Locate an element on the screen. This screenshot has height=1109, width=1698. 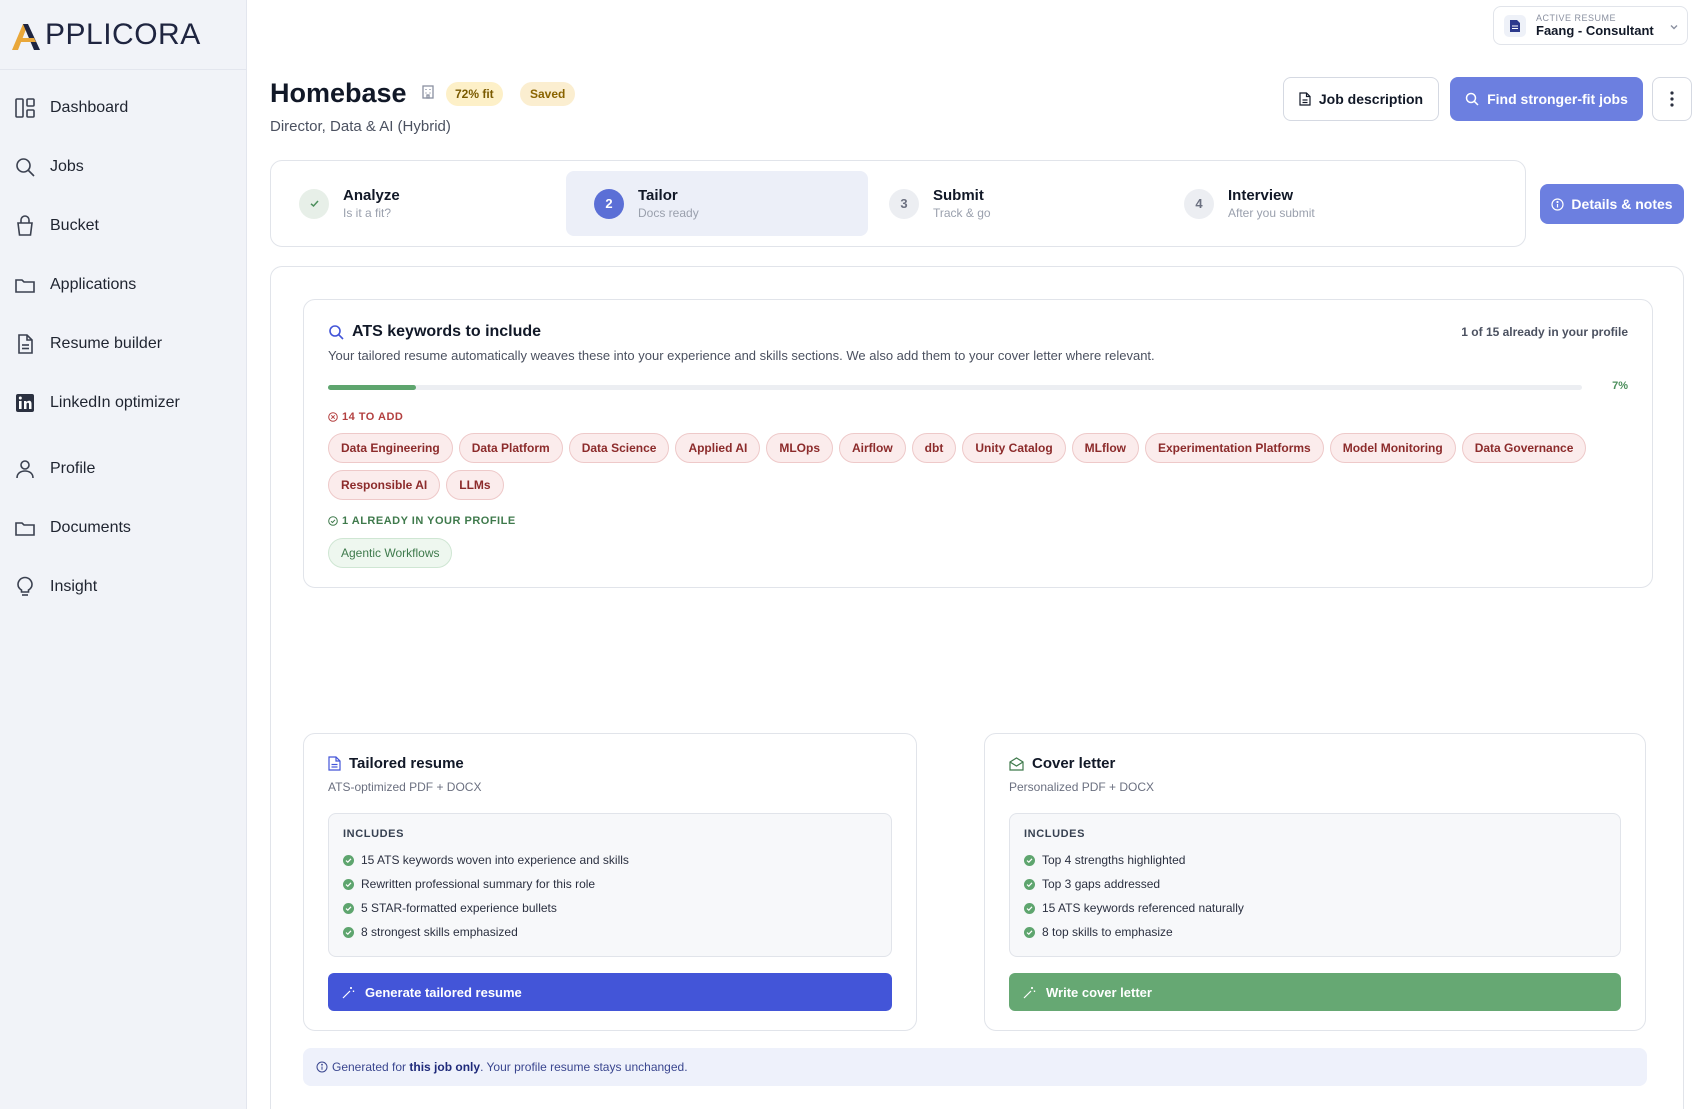
keyword-chip: LLMs is located at coordinates (475, 485).